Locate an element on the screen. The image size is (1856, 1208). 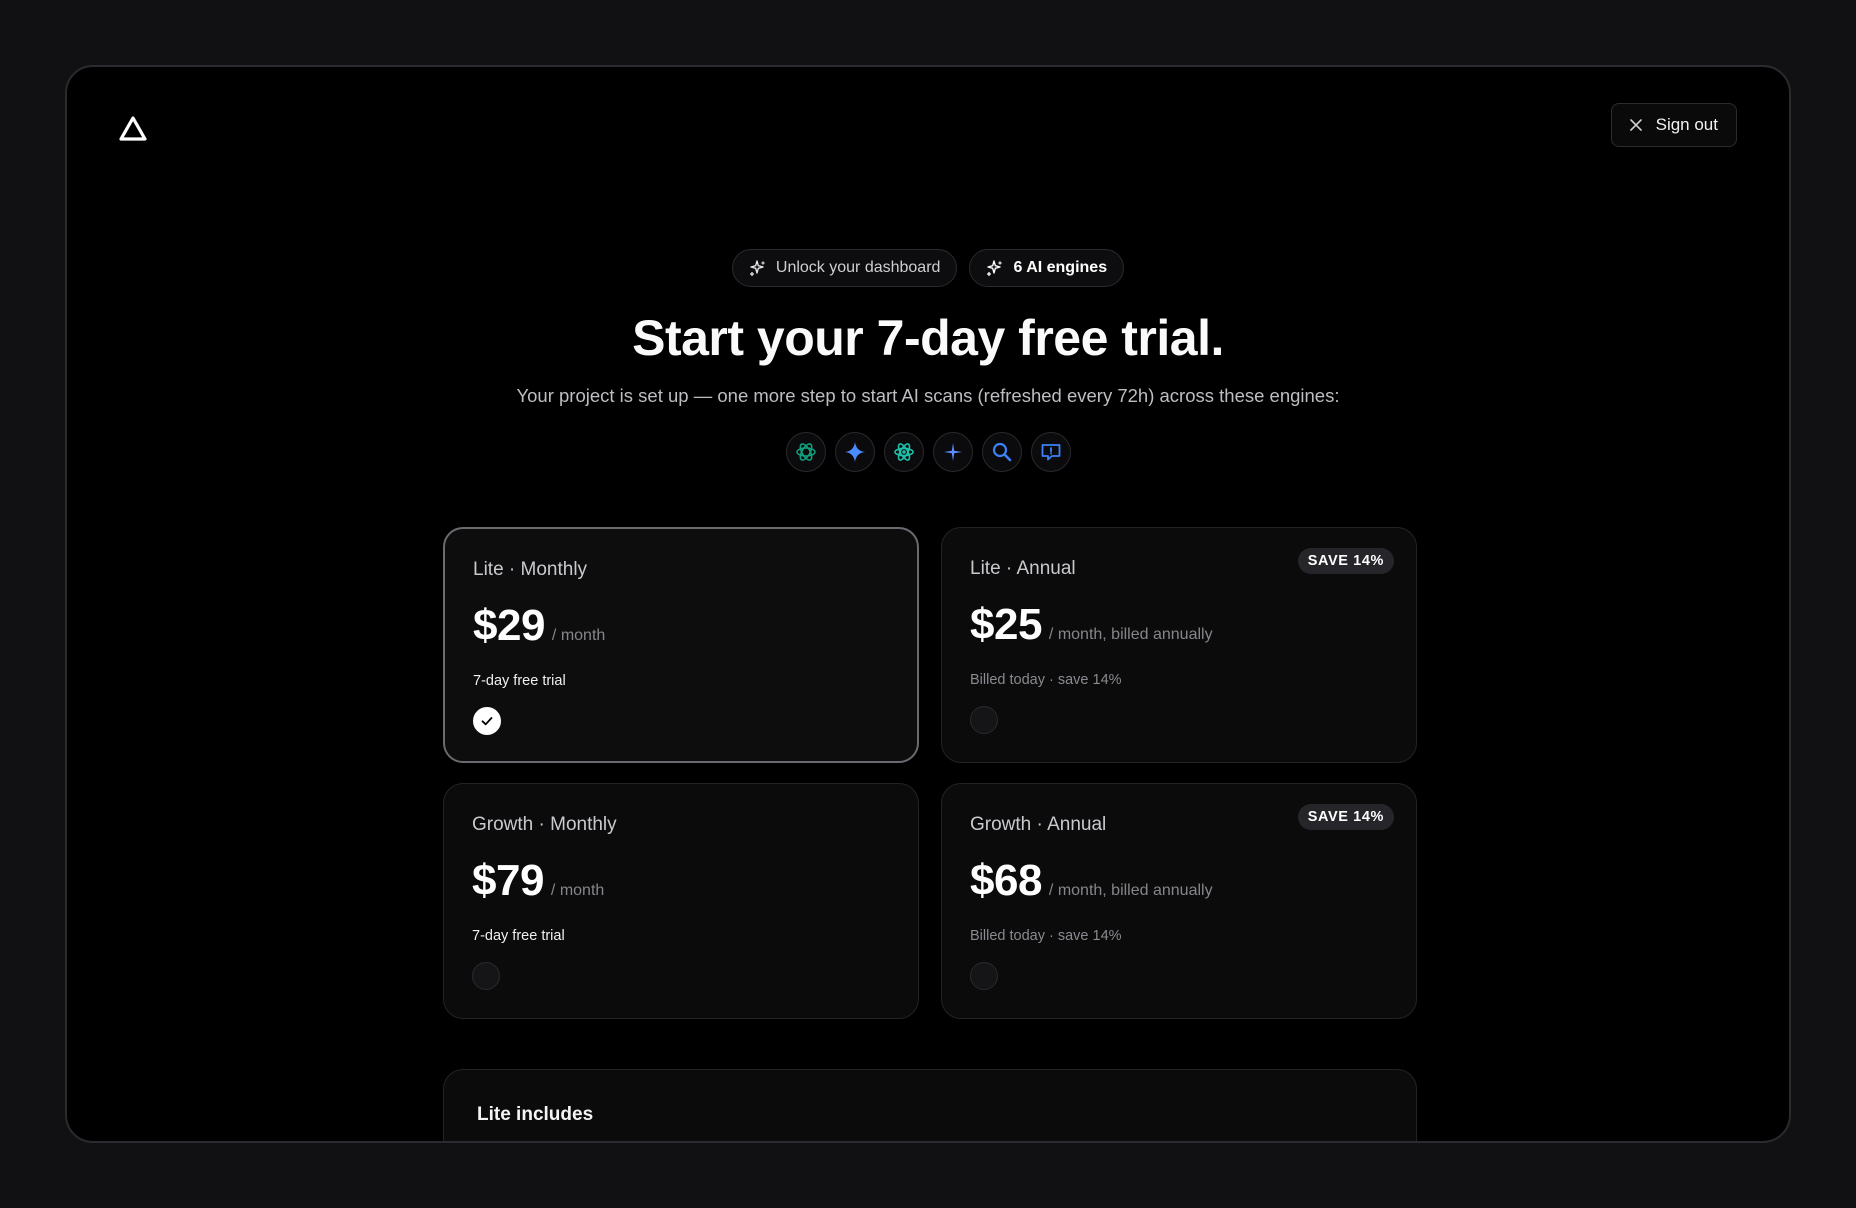
sign-out-label: Sign out is located at coordinates (1686, 124).